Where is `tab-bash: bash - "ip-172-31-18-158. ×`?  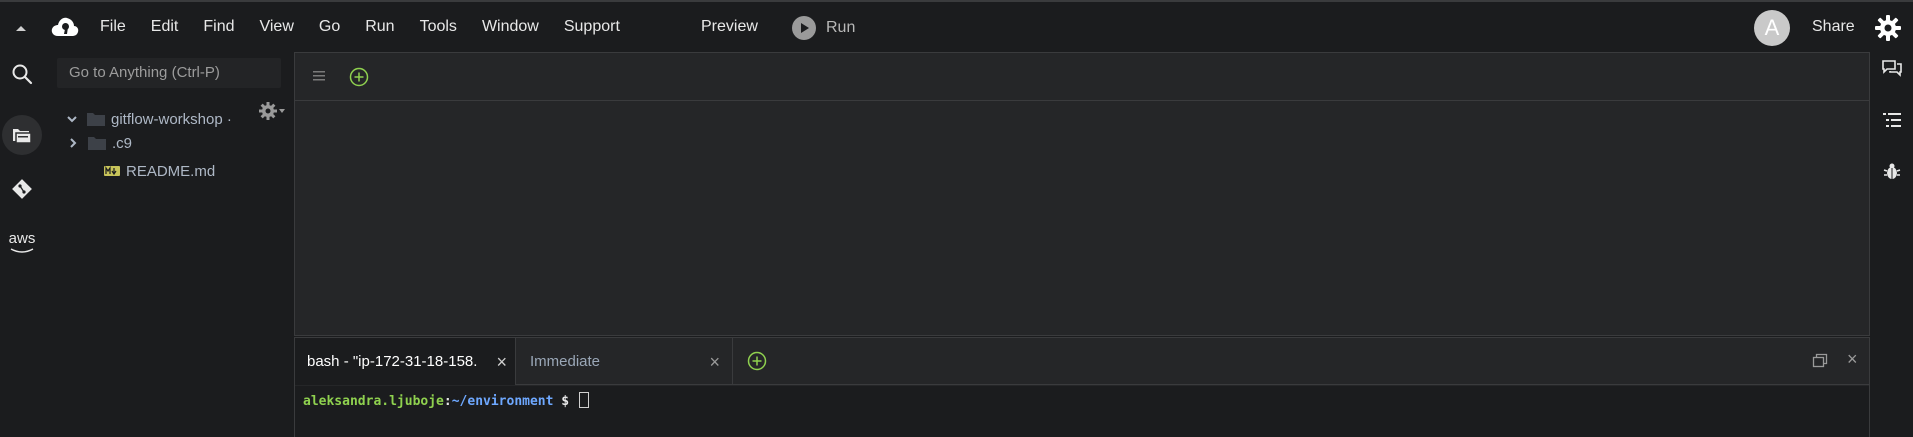 tab-bash: bash - "ip-172-31-18-158. × is located at coordinates (405, 361).